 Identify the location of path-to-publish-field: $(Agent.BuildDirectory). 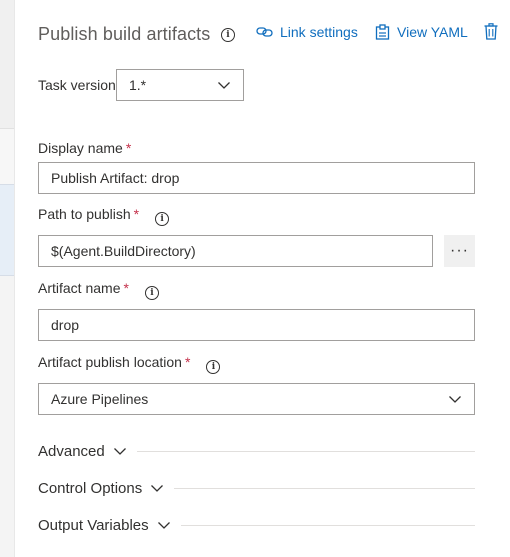
(235, 251).